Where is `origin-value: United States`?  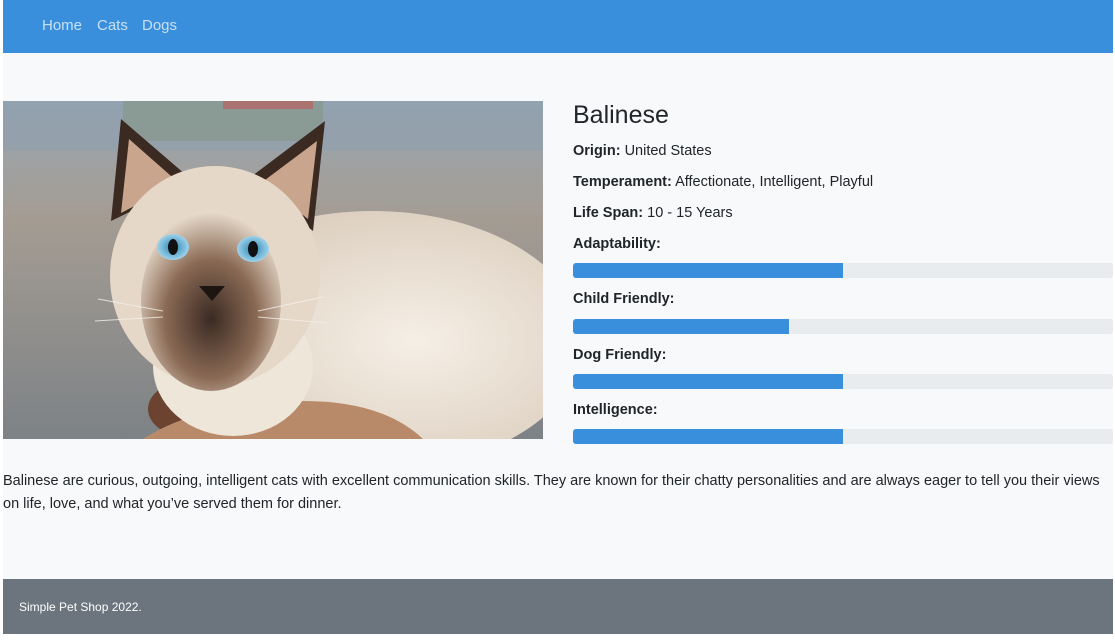
origin-value: United States is located at coordinates (668, 151).